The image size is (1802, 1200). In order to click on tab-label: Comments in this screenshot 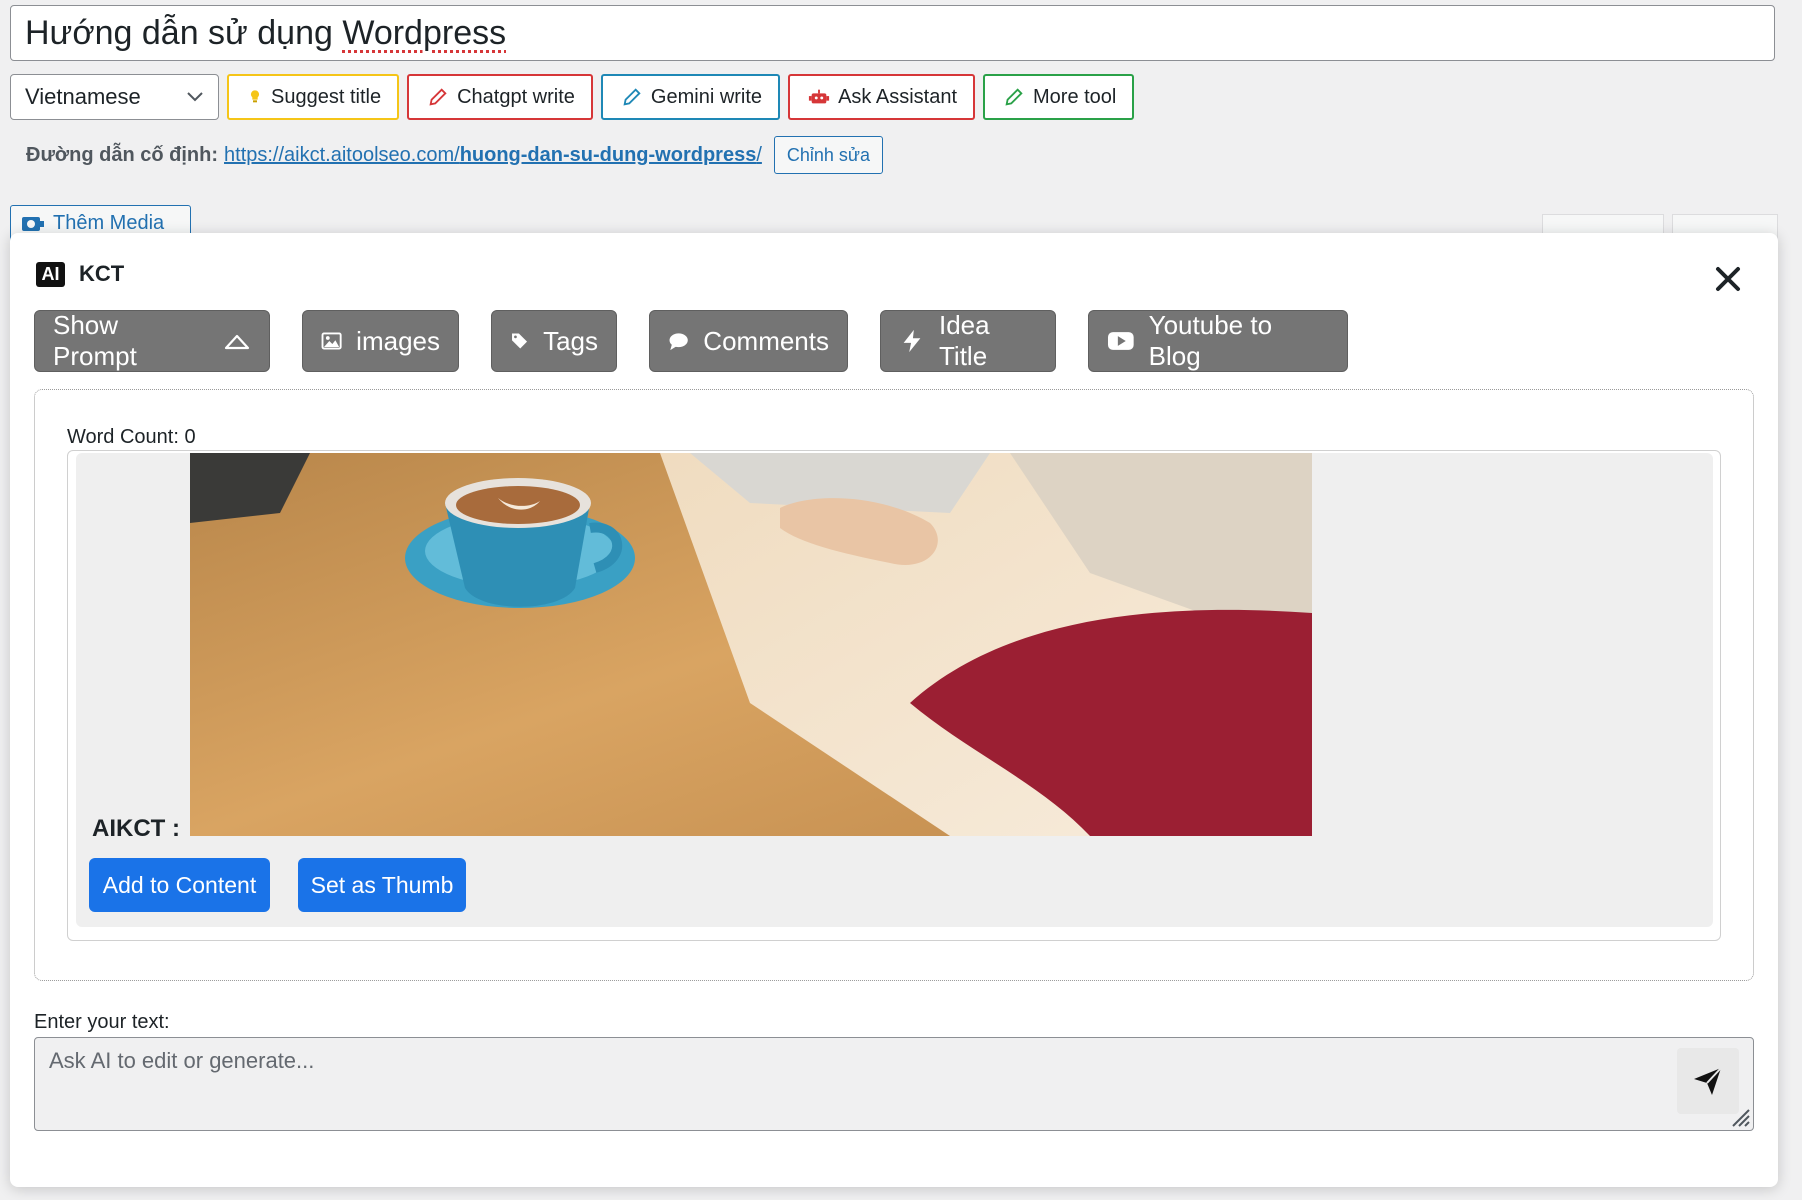, I will do `click(766, 340)`.